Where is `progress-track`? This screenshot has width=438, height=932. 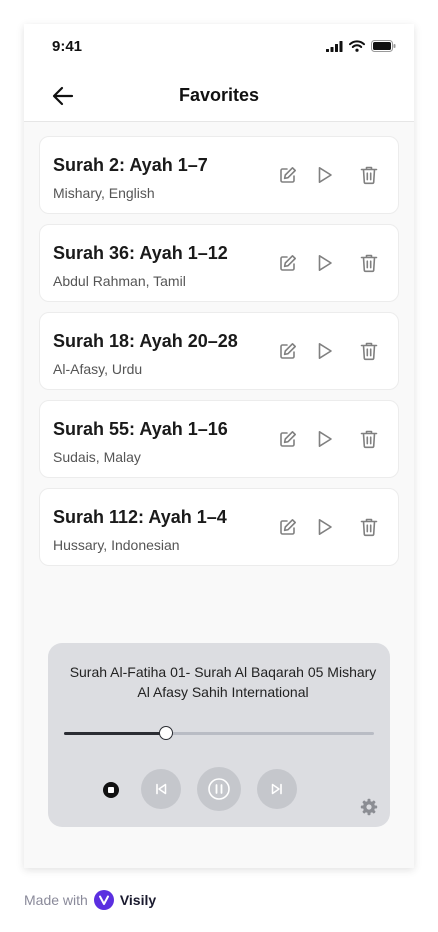 progress-track is located at coordinates (219, 733).